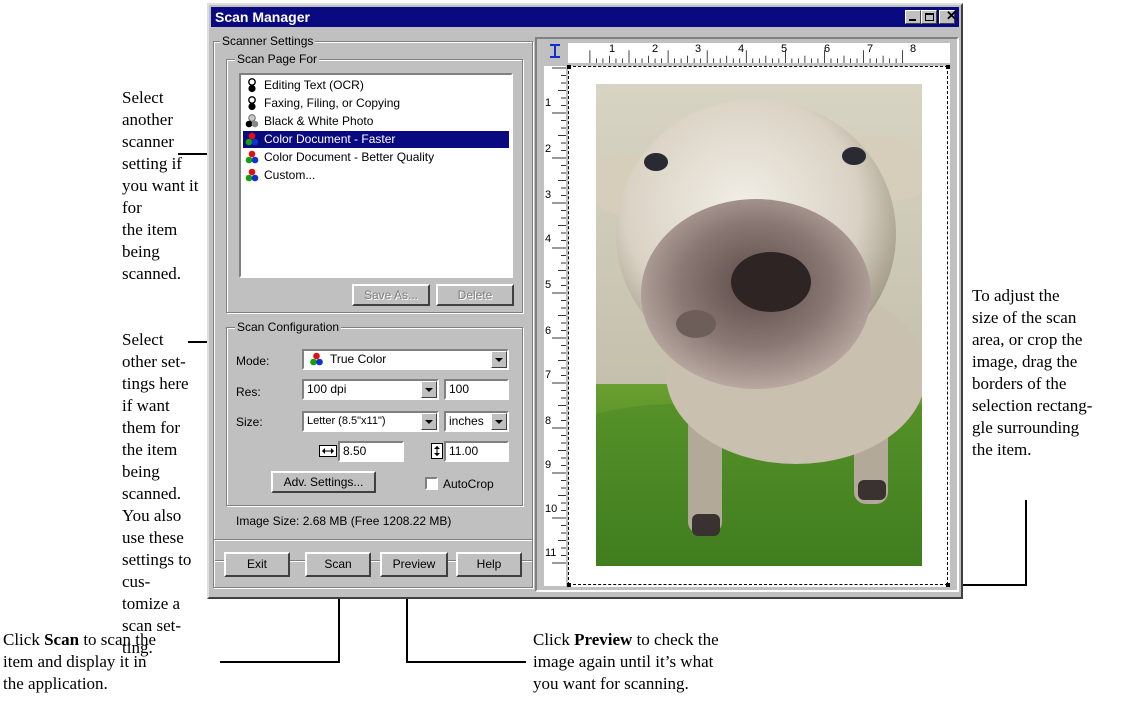  I want to click on scan-page-for-label: Scan Page For, so click(277, 59).